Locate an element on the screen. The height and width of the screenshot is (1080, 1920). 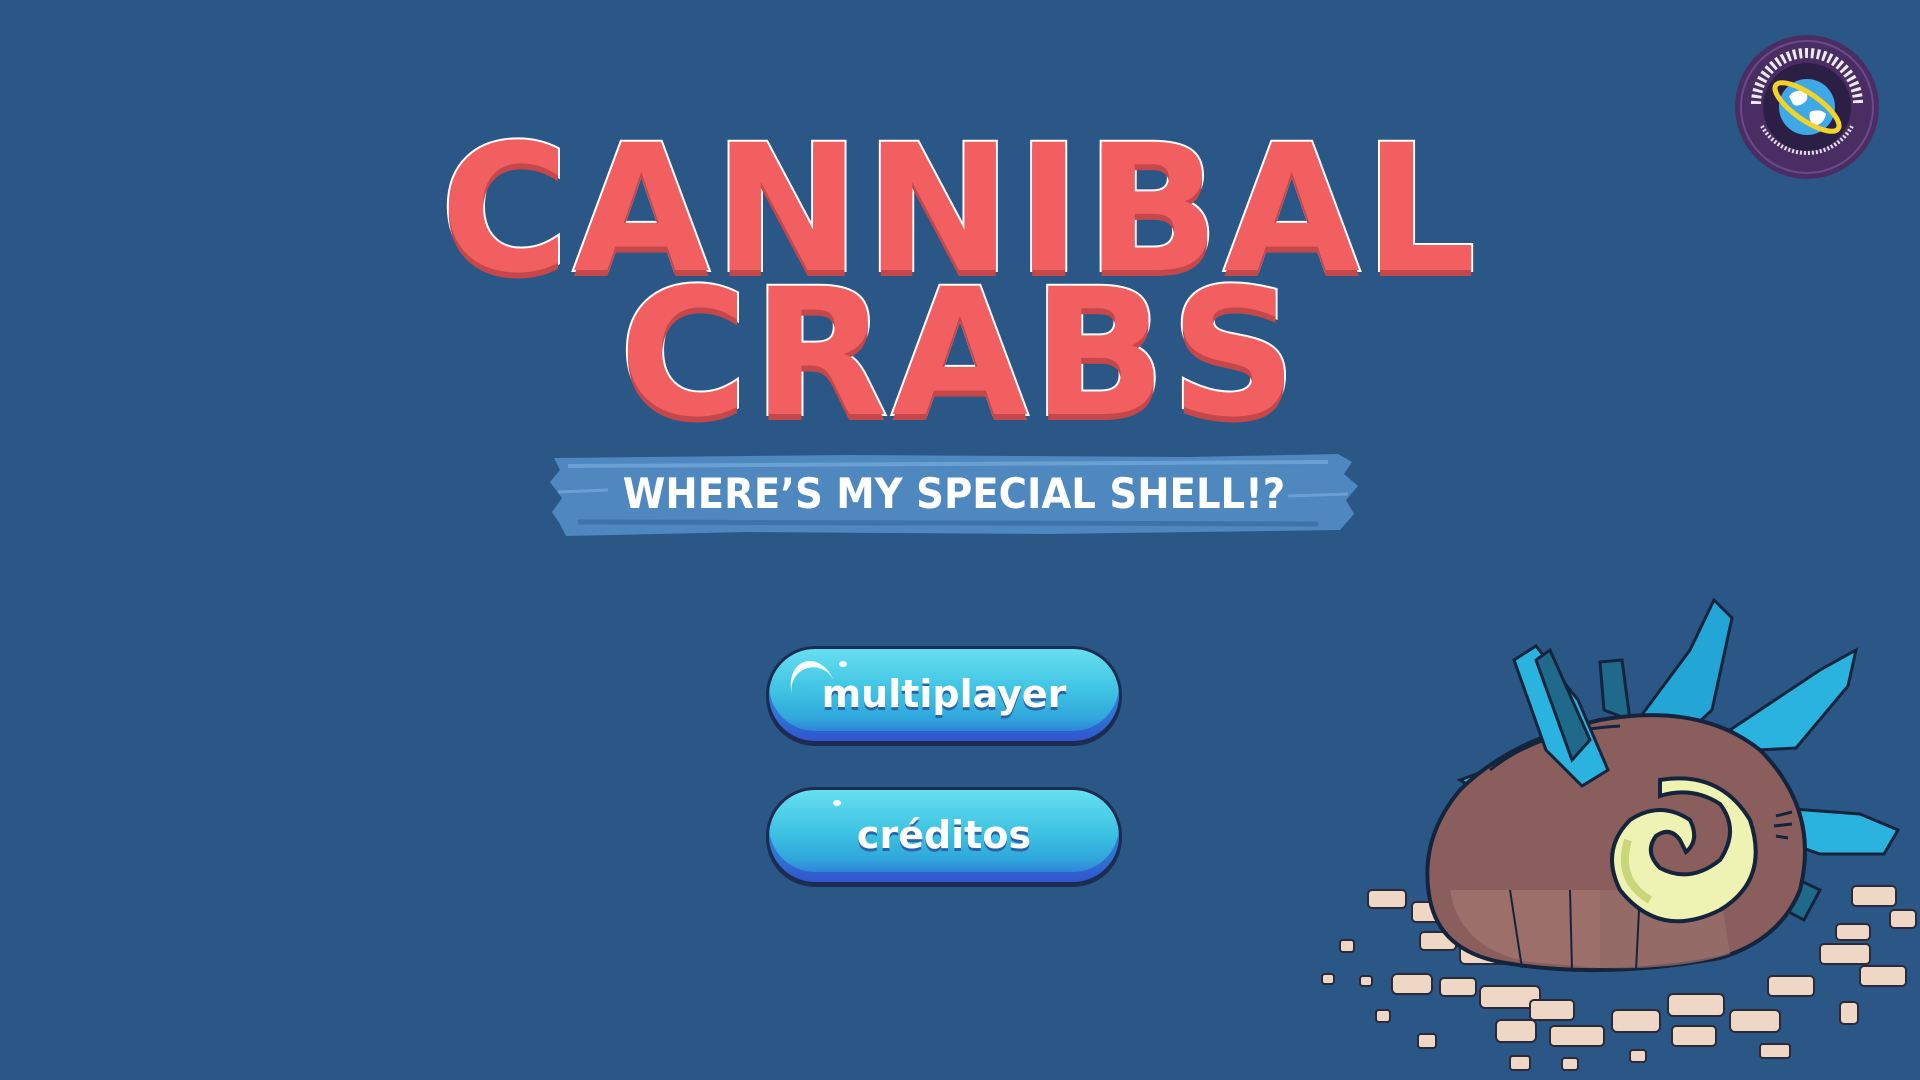
crystal-shell-illustration is located at coordinates (1610, 835).